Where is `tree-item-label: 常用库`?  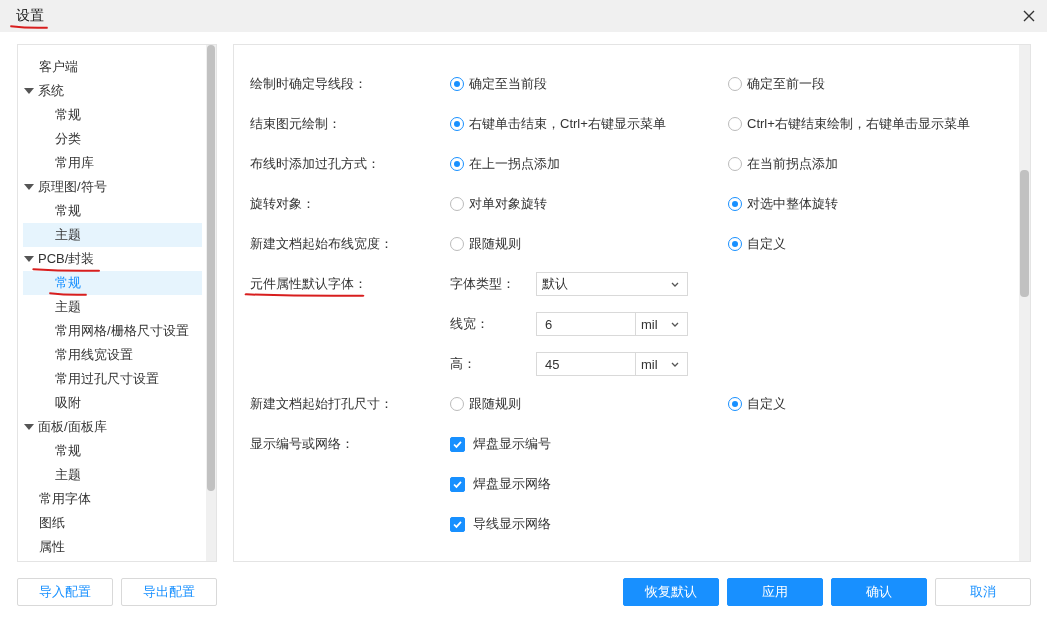
tree-item-label: 常用库 is located at coordinates (74, 162).